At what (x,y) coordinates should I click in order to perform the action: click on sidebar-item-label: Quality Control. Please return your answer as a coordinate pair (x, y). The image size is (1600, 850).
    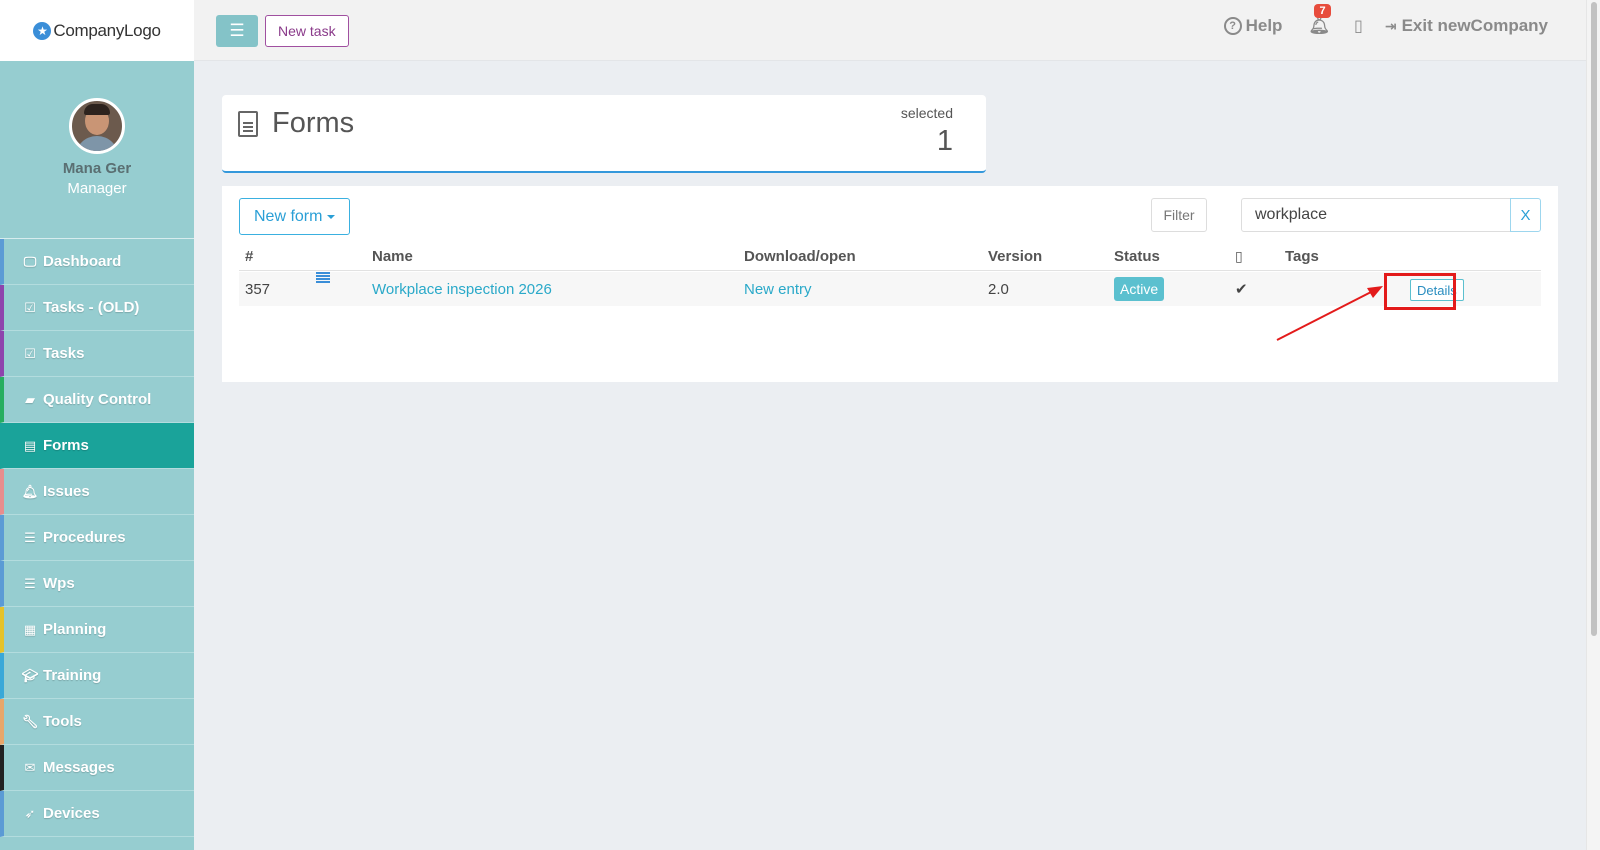
    Looking at the image, I should click on (97, 399).